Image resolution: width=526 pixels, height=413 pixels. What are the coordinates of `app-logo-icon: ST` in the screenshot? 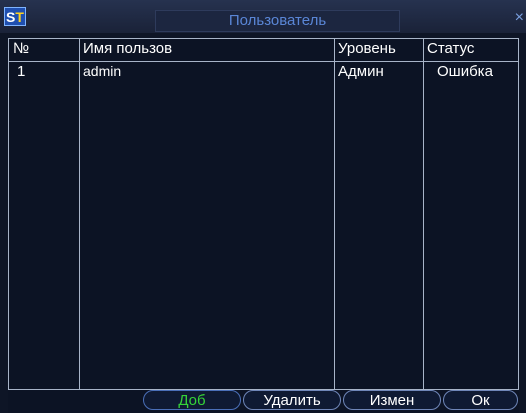 It's located at (15, 16).